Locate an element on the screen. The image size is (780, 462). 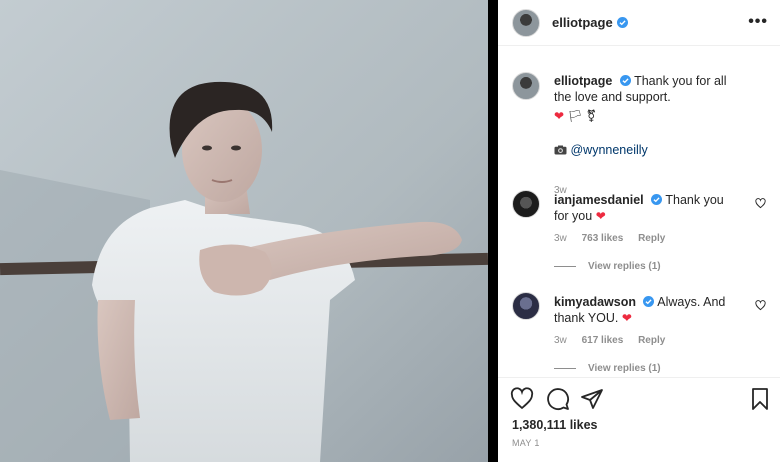
pane-divider is located at coordinates (493, 231).